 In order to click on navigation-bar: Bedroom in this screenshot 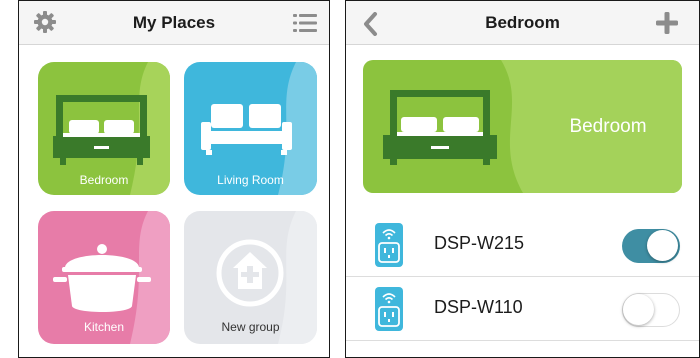, I will do `click(522, 23)`.